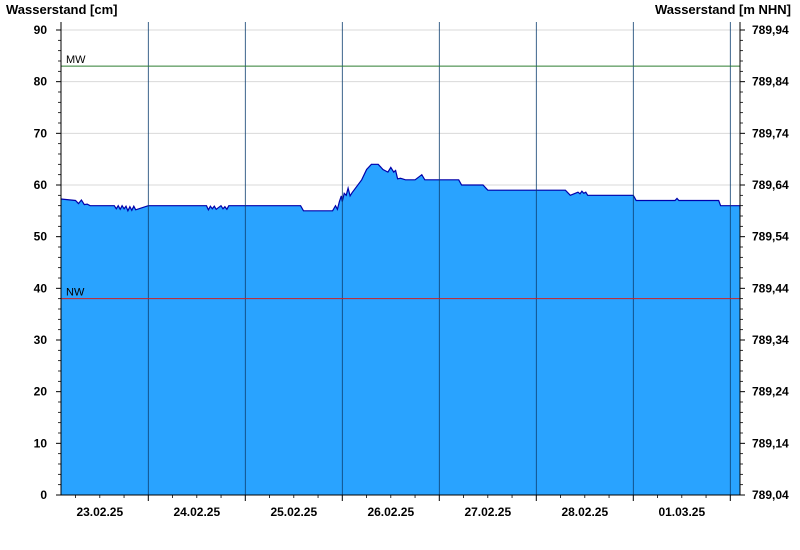  I want to click on y-tick-label-left: 40, so click(41, 288).